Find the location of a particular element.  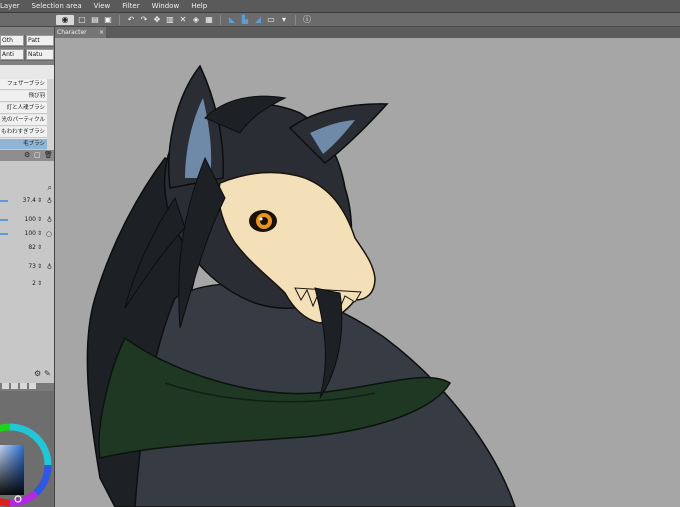

property-spacing: 73 ⇕ ♁ is located at coordinates (27, 267).